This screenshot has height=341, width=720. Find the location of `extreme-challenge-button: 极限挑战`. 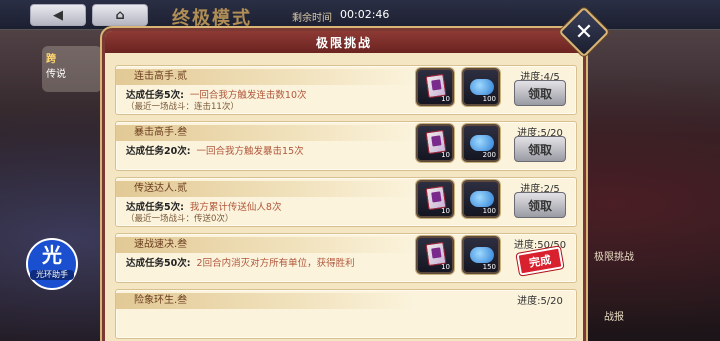

extreme-challenge-button: 极限挑战 is located at coordinates (614, 270).